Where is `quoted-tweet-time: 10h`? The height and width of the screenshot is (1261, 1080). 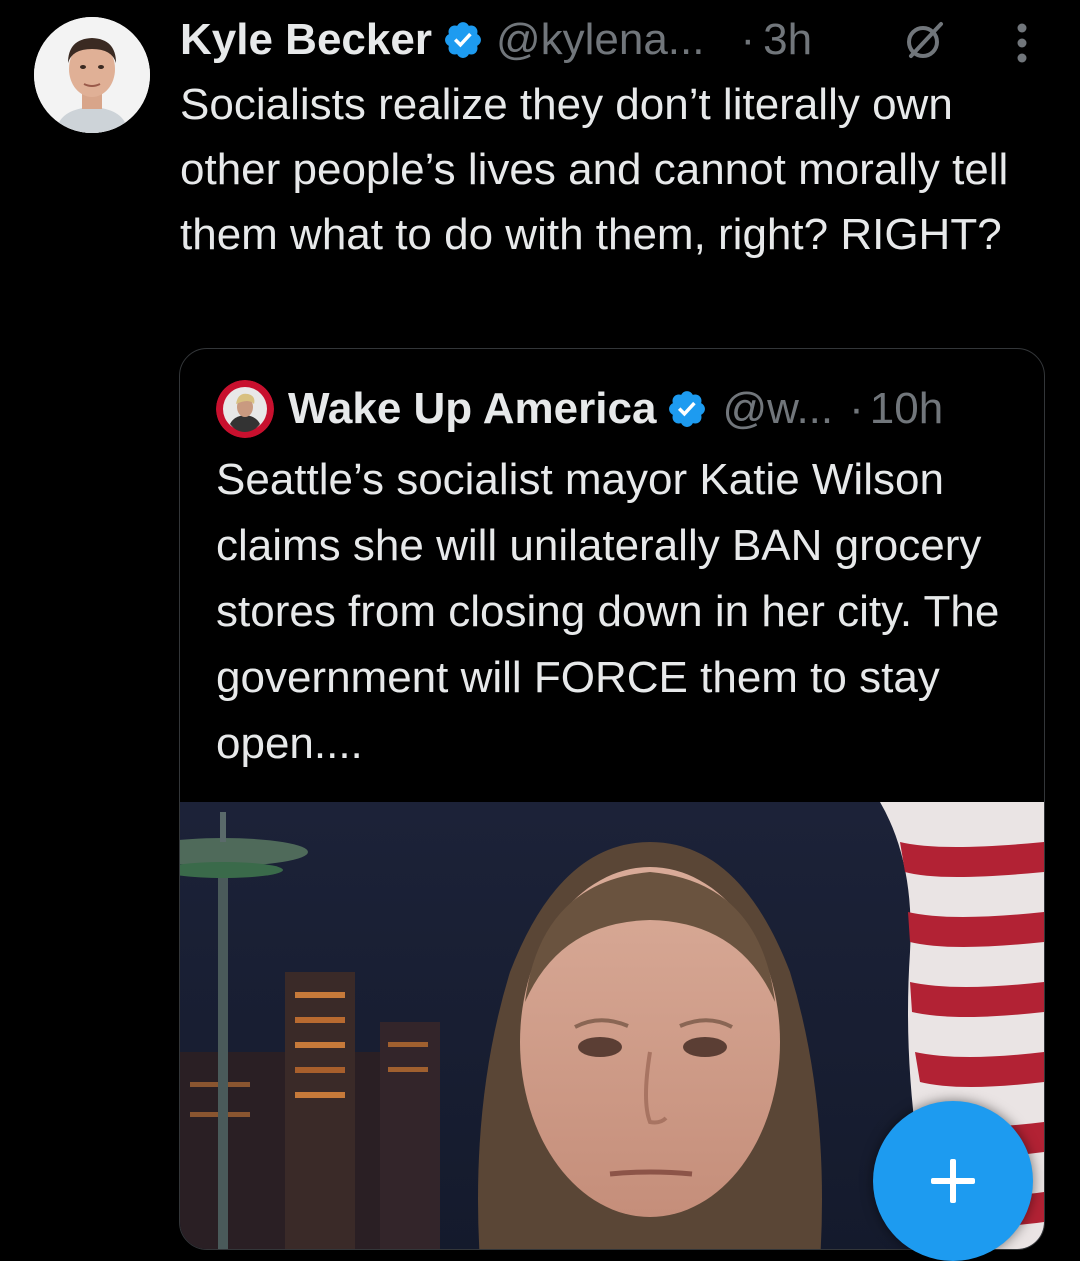
quoted-tweet-time: 10h is located at coordinates (906, 409).